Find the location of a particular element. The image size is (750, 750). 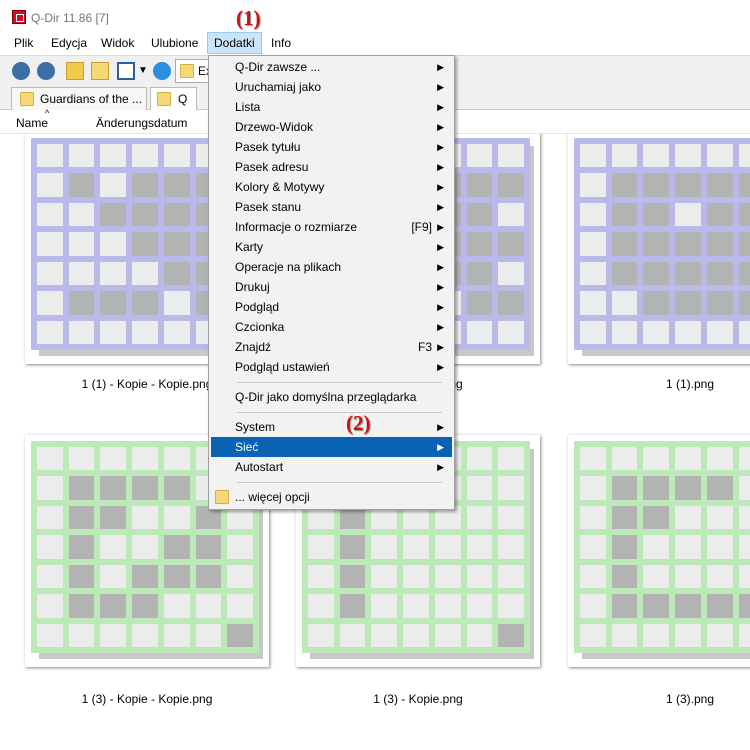

menu-item-pasek-stanu: Pasek stanu ▶ is located at coordinates (331, 207).